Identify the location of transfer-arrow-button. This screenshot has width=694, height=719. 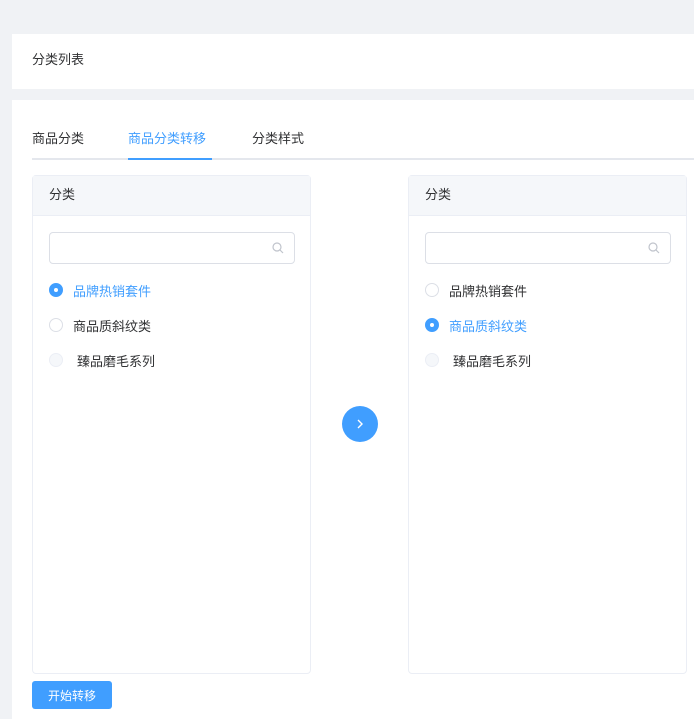
(360, 424).